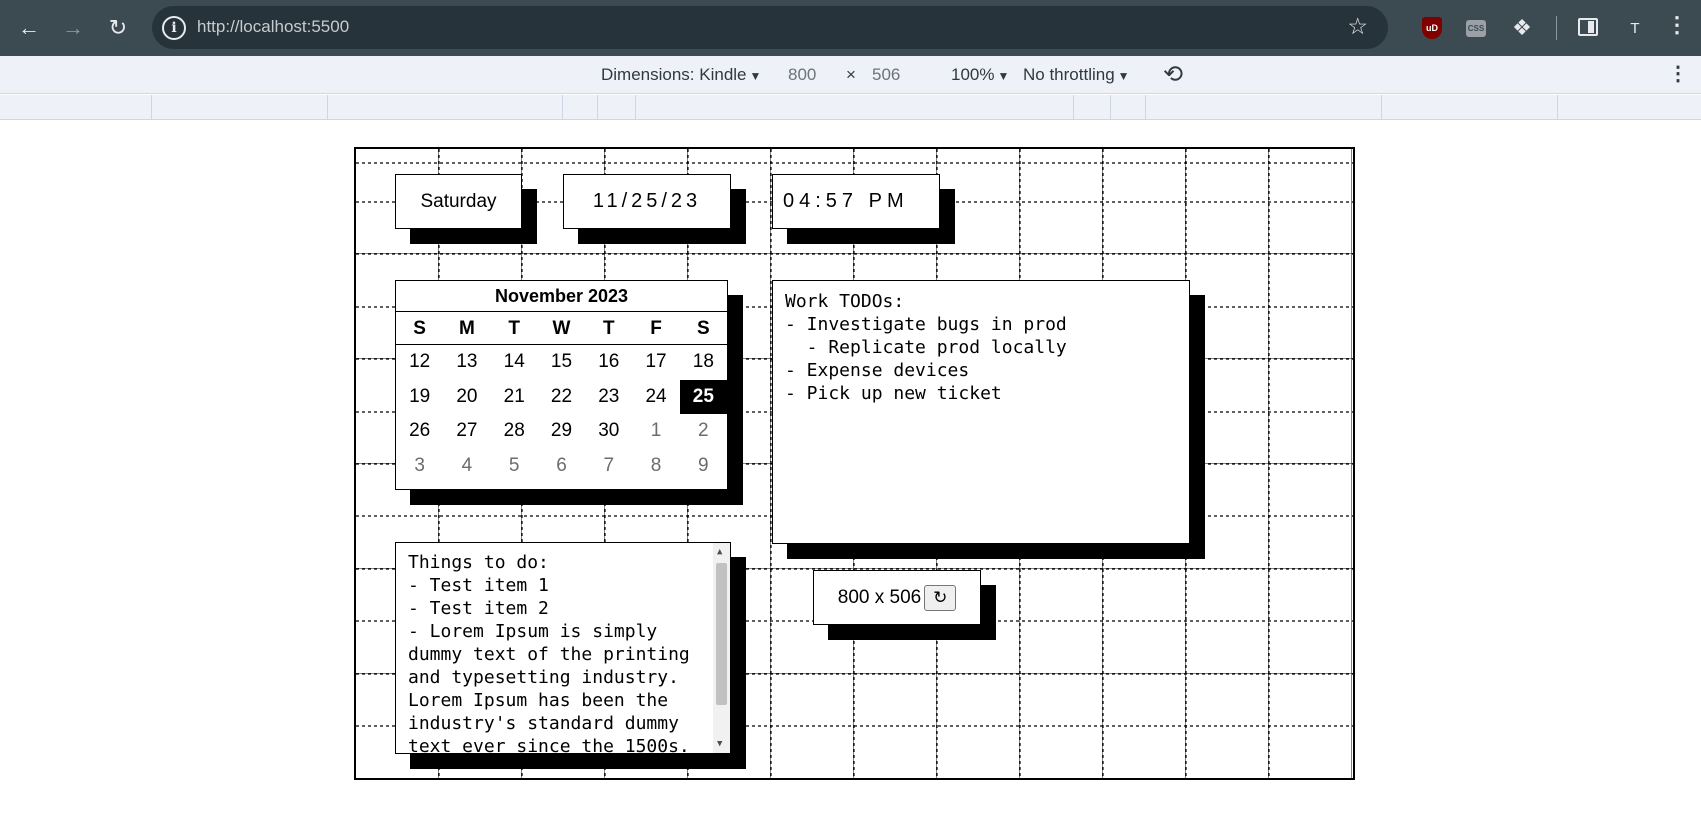 The width and height of the screenshot is (1701, 831). I want to click on calendar-day-outside-month: 3, so click(419, 466).